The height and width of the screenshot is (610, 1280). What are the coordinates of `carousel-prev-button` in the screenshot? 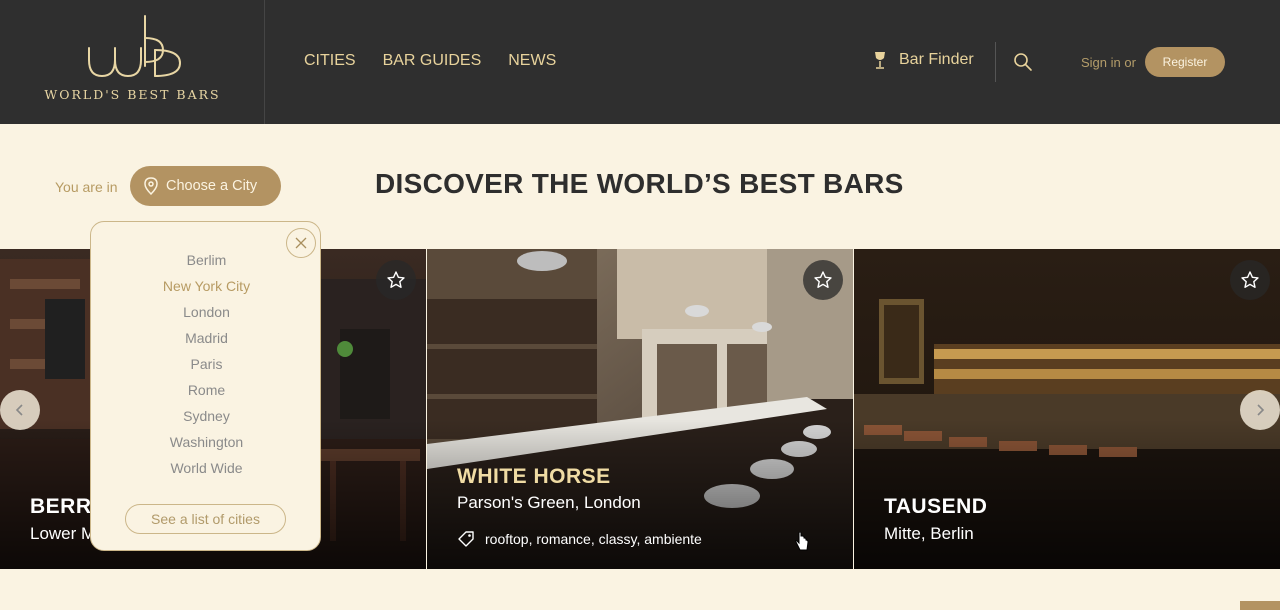 It's located at (20, 410).